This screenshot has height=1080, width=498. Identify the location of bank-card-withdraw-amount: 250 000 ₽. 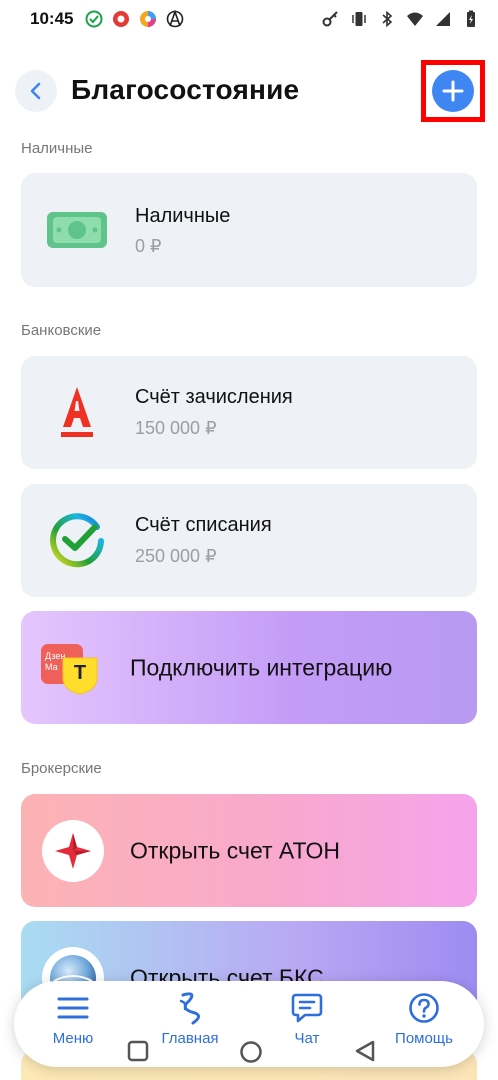
(176, 556).